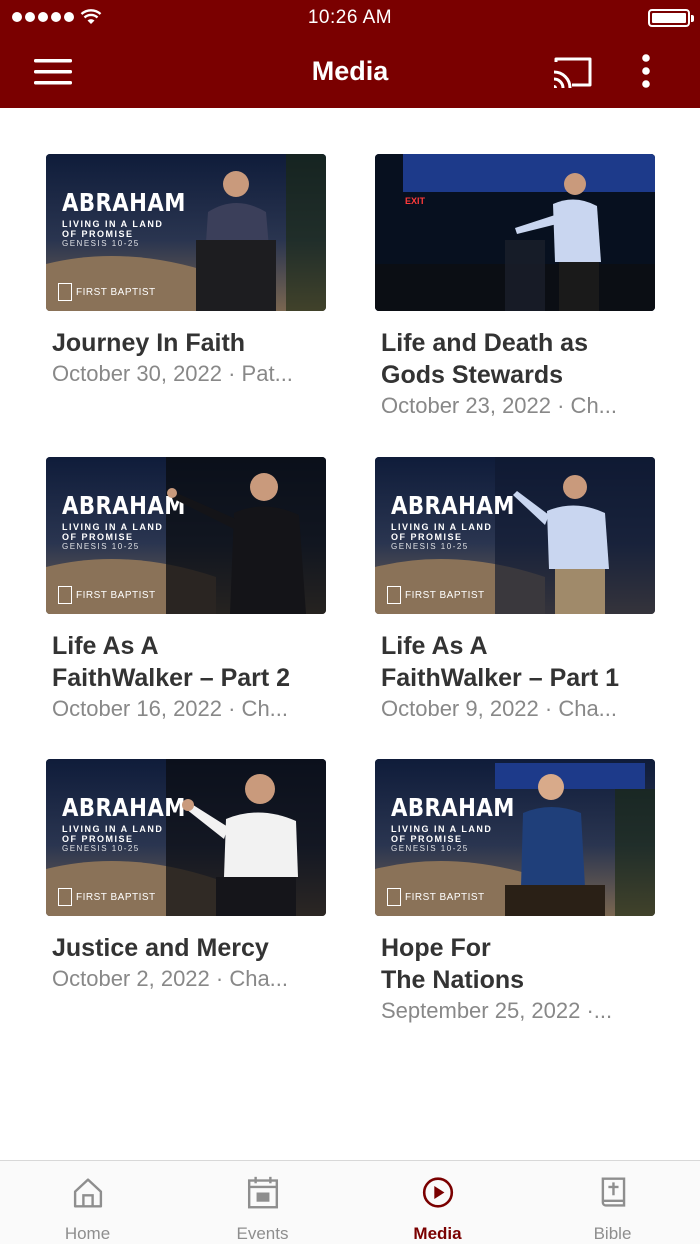 The width and height of the screenshot is (700, 1244). Describe the element at coordinates (415, 201) in the screenshot. I see `exit-sign: EXIT` at that location.